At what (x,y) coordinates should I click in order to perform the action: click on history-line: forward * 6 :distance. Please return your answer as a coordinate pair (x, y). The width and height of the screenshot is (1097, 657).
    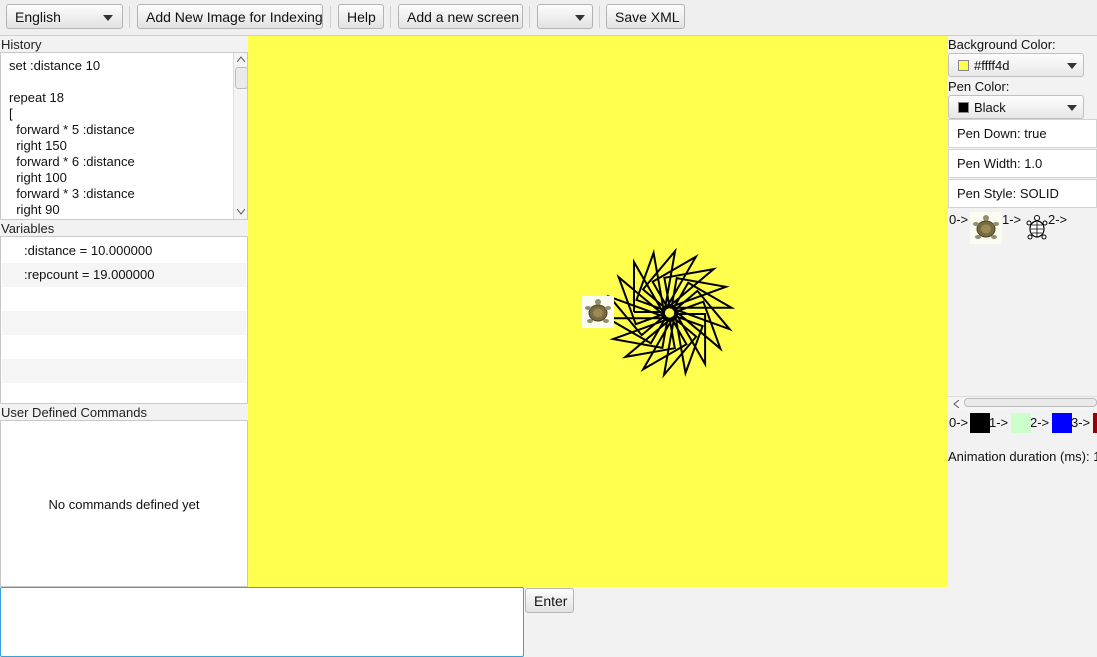
    Looking at the image, I should click on (72, 161).